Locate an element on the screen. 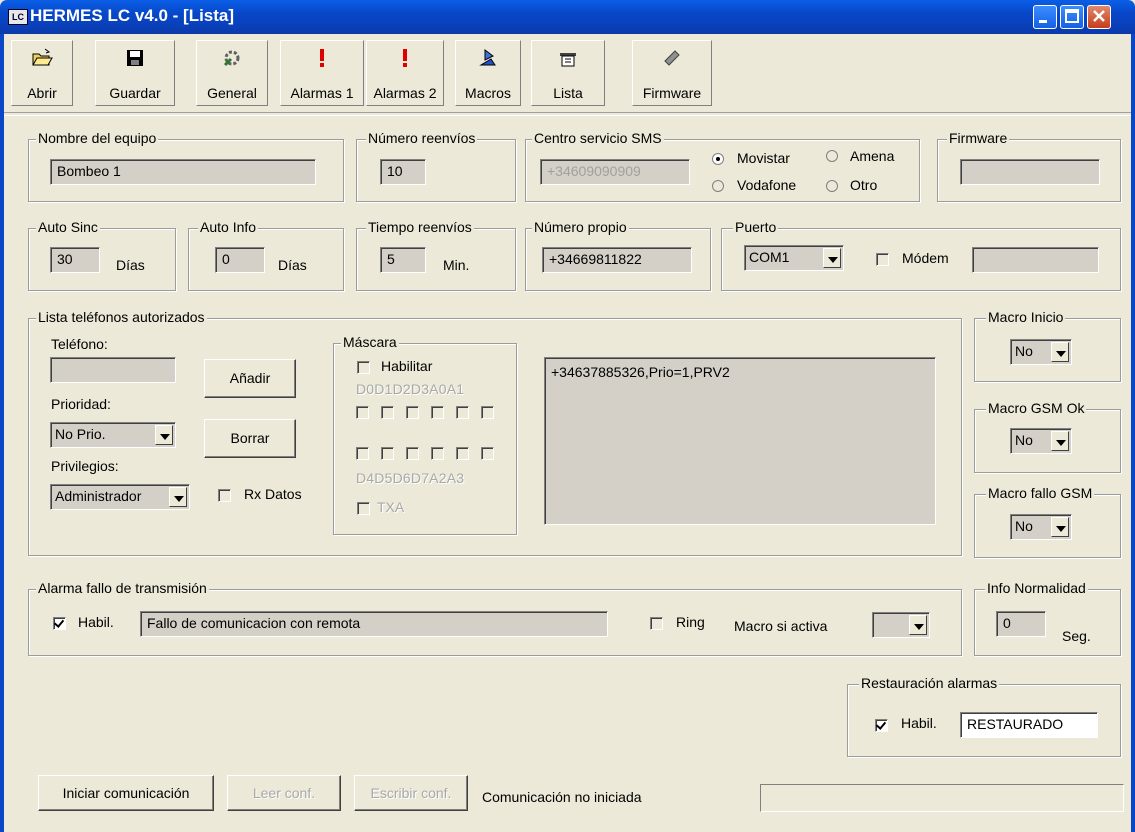  radio-vodafone is located at coordinates (718, 186).